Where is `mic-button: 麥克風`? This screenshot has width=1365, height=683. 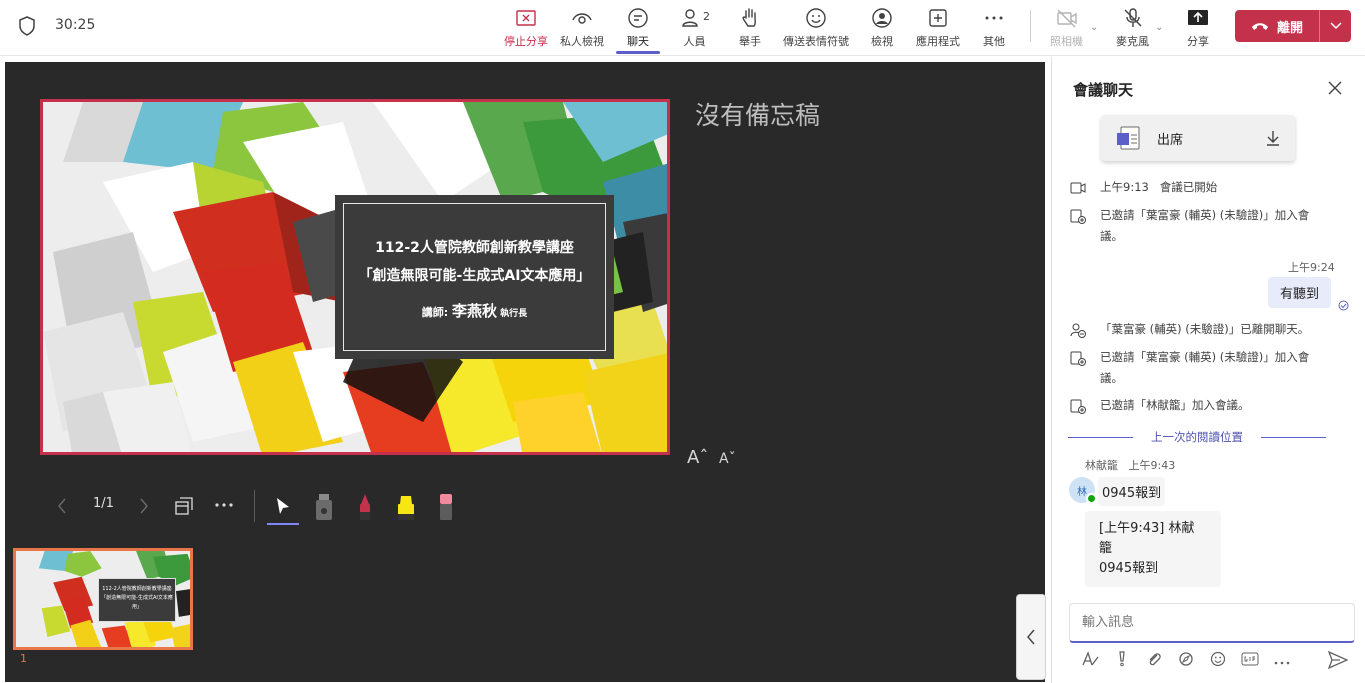 mic-button: 麥克風 is located at coordinates (1132, 29).